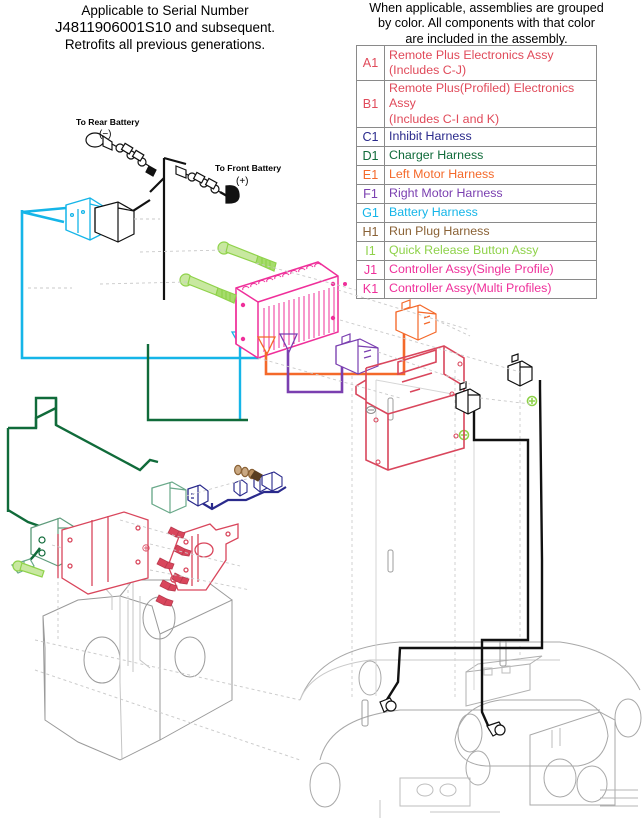  What do you see at coordinates (103, 553) in the screenshot?
I see `mounting-plate-red-left` at bounding box center [103, 553].